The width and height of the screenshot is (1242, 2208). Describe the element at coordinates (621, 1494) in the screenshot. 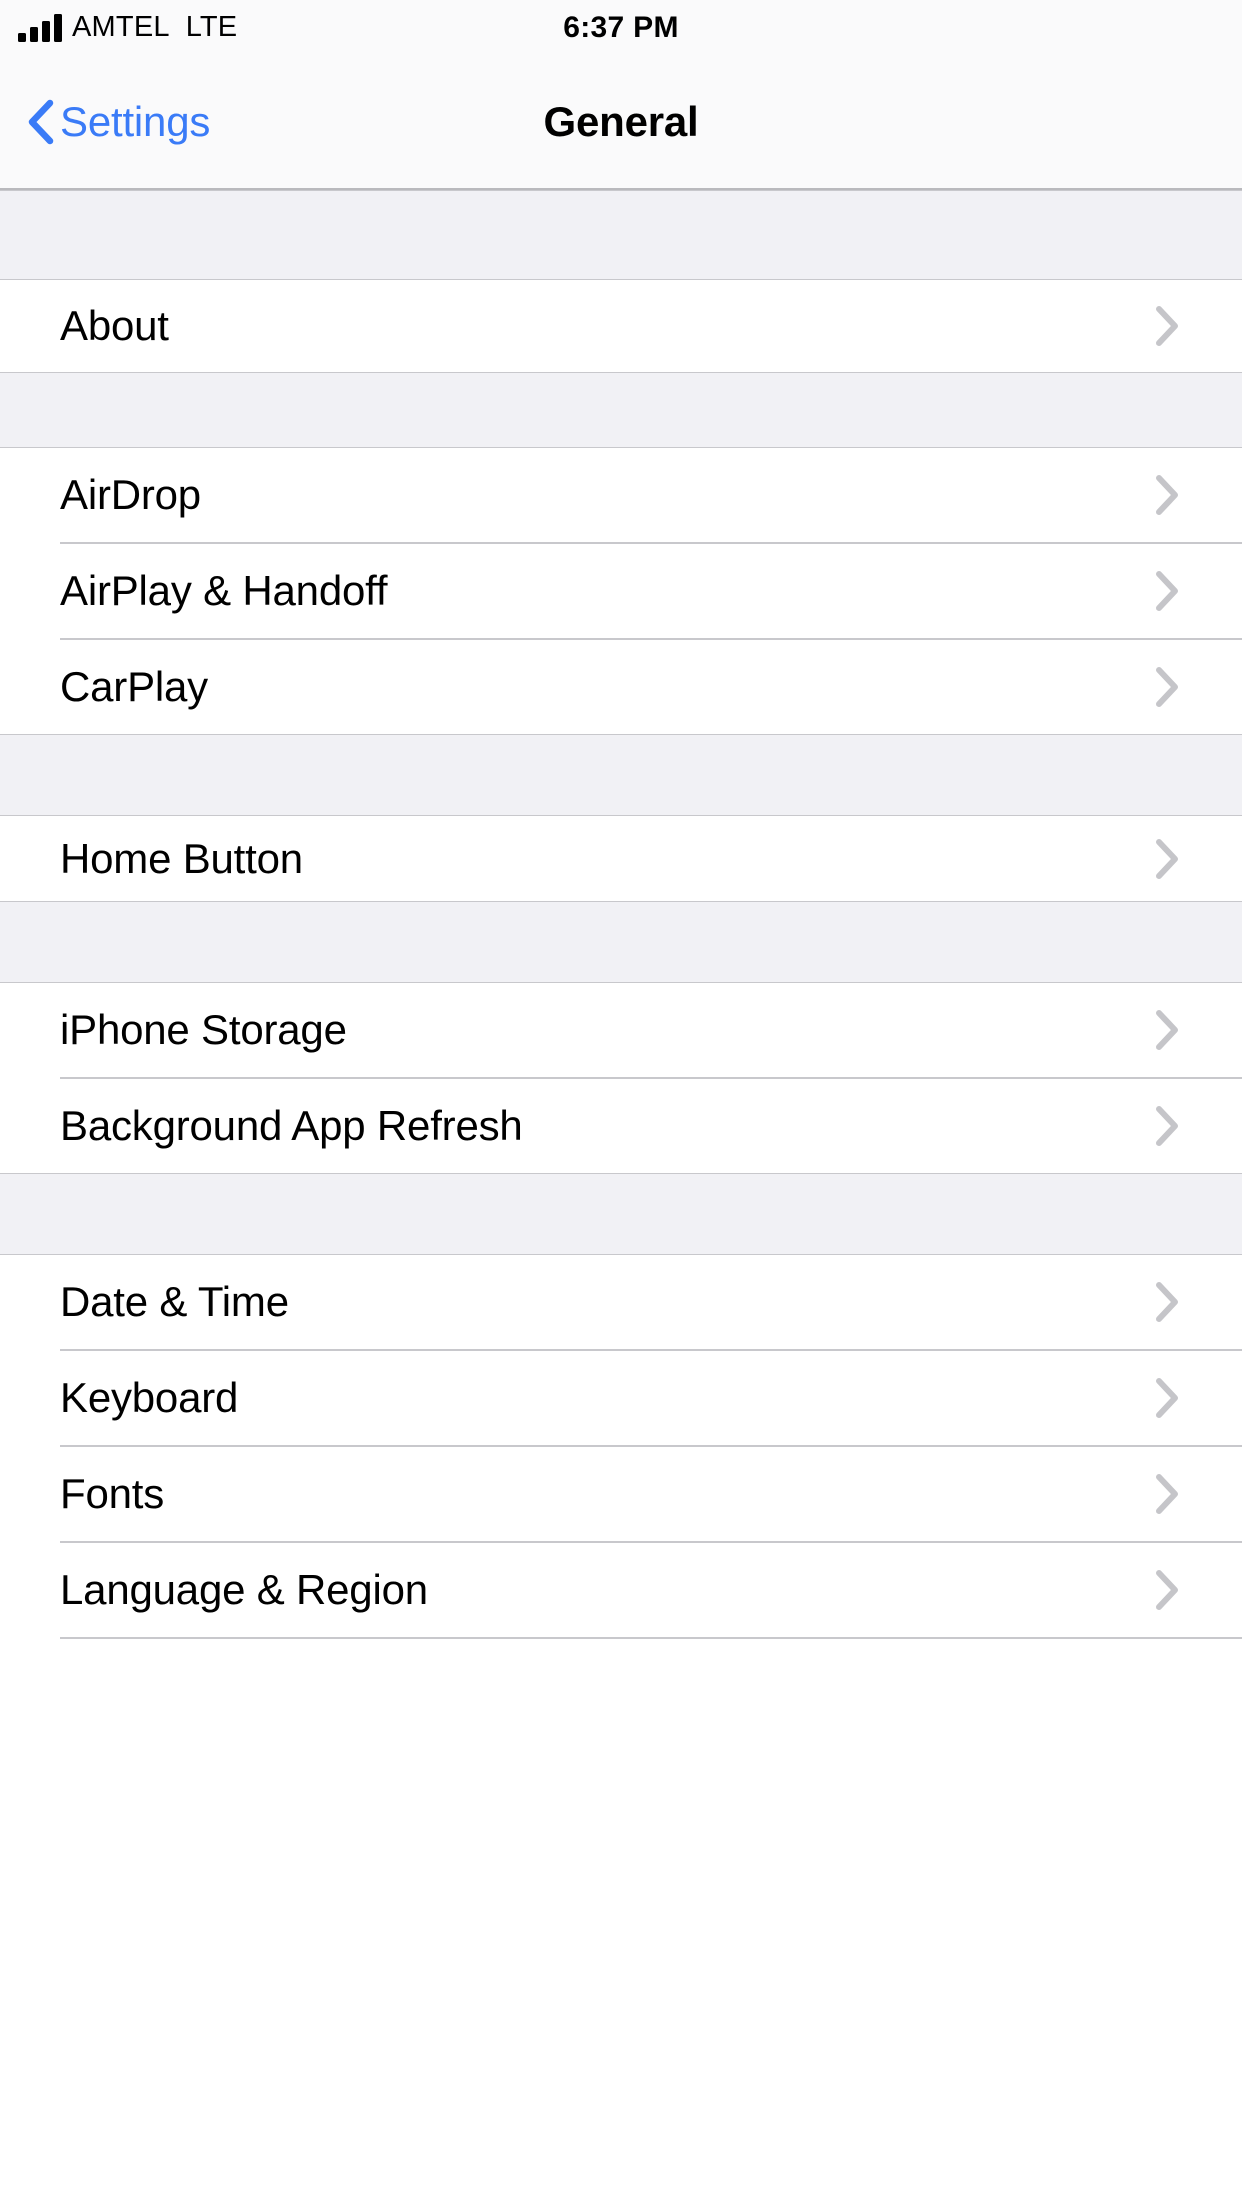

I see `row-fonts: Fonts` at that location.